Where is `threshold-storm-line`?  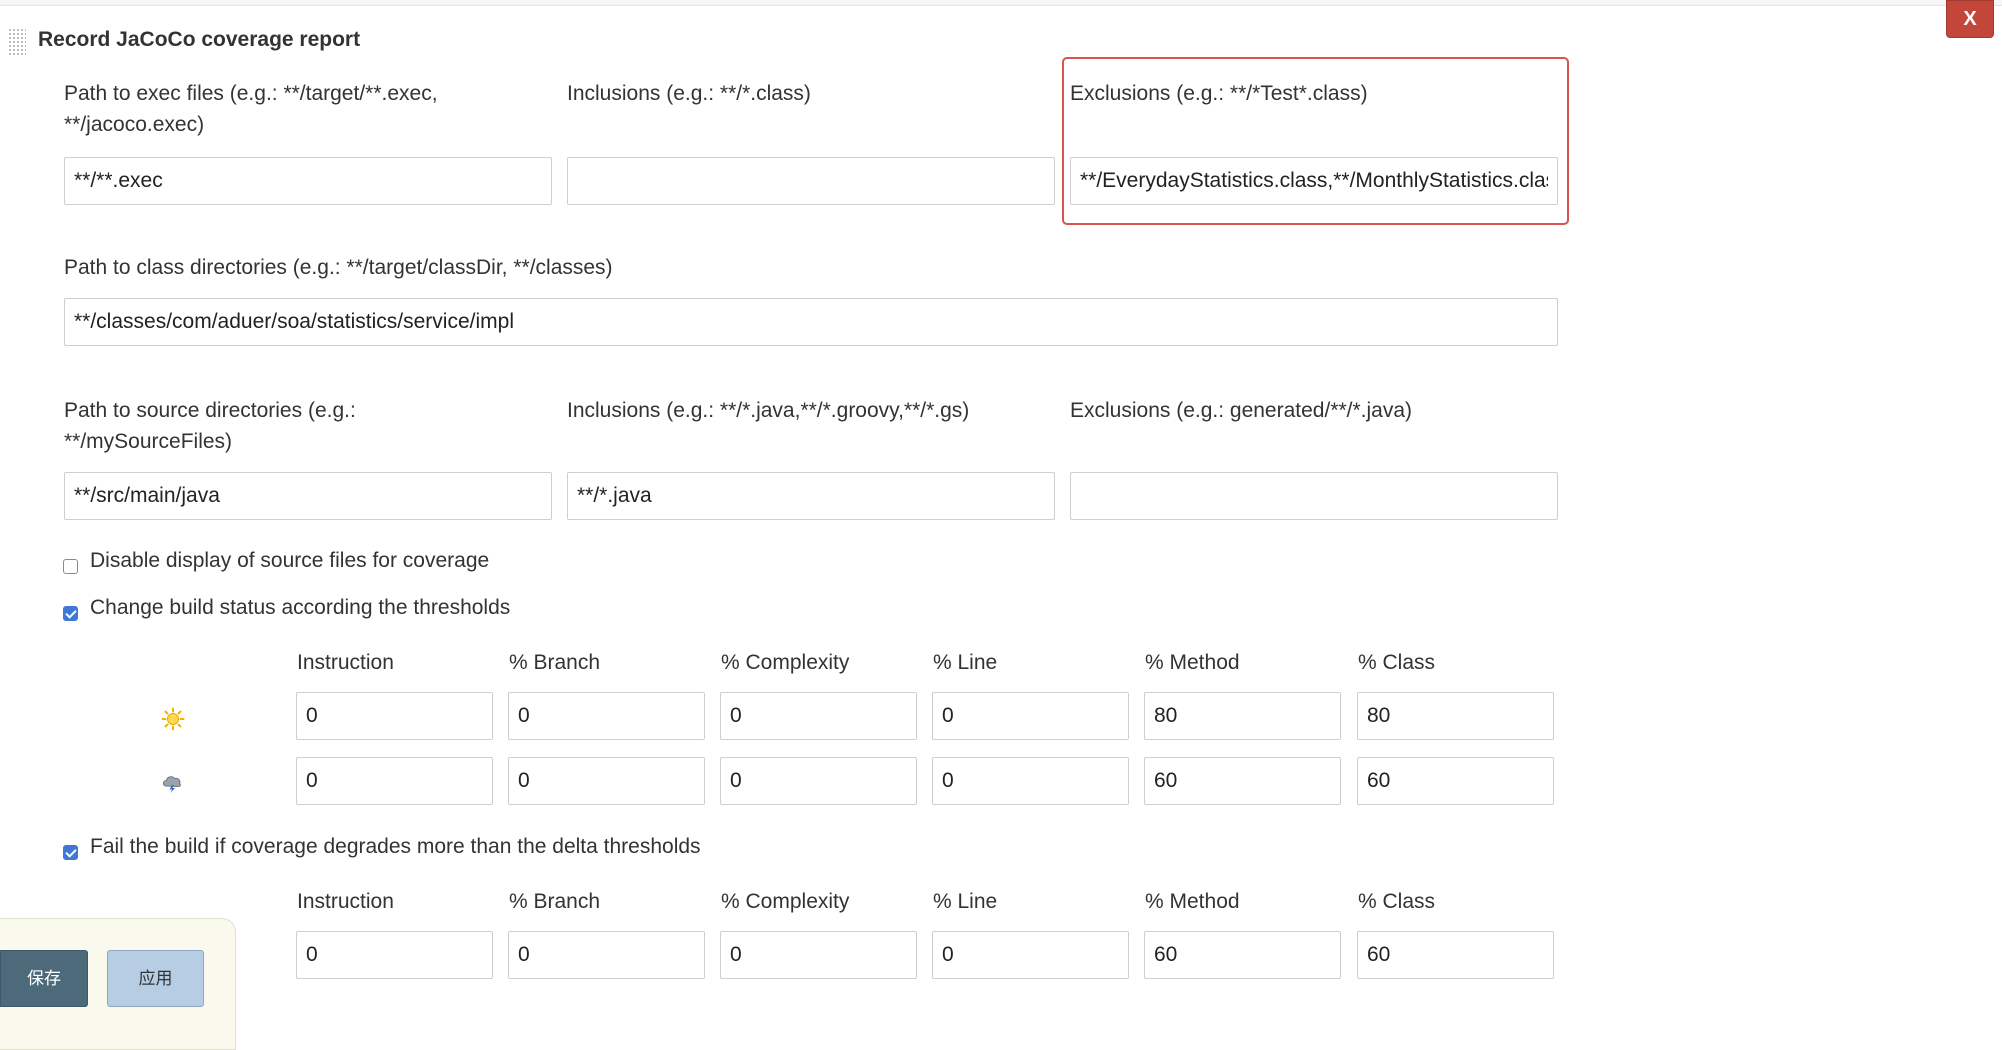
threshold-storm-line is located at coordinates (1030, 781).